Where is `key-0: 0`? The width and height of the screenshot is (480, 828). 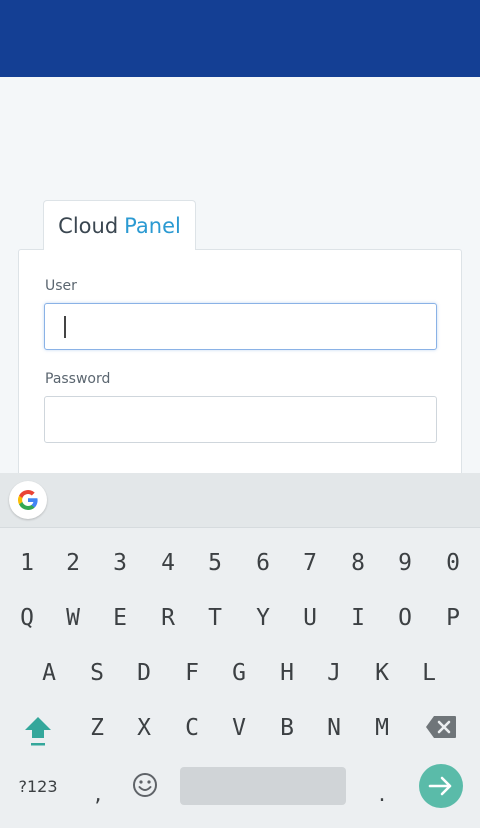 key-0: 0 is located at coordinates (453, 563).